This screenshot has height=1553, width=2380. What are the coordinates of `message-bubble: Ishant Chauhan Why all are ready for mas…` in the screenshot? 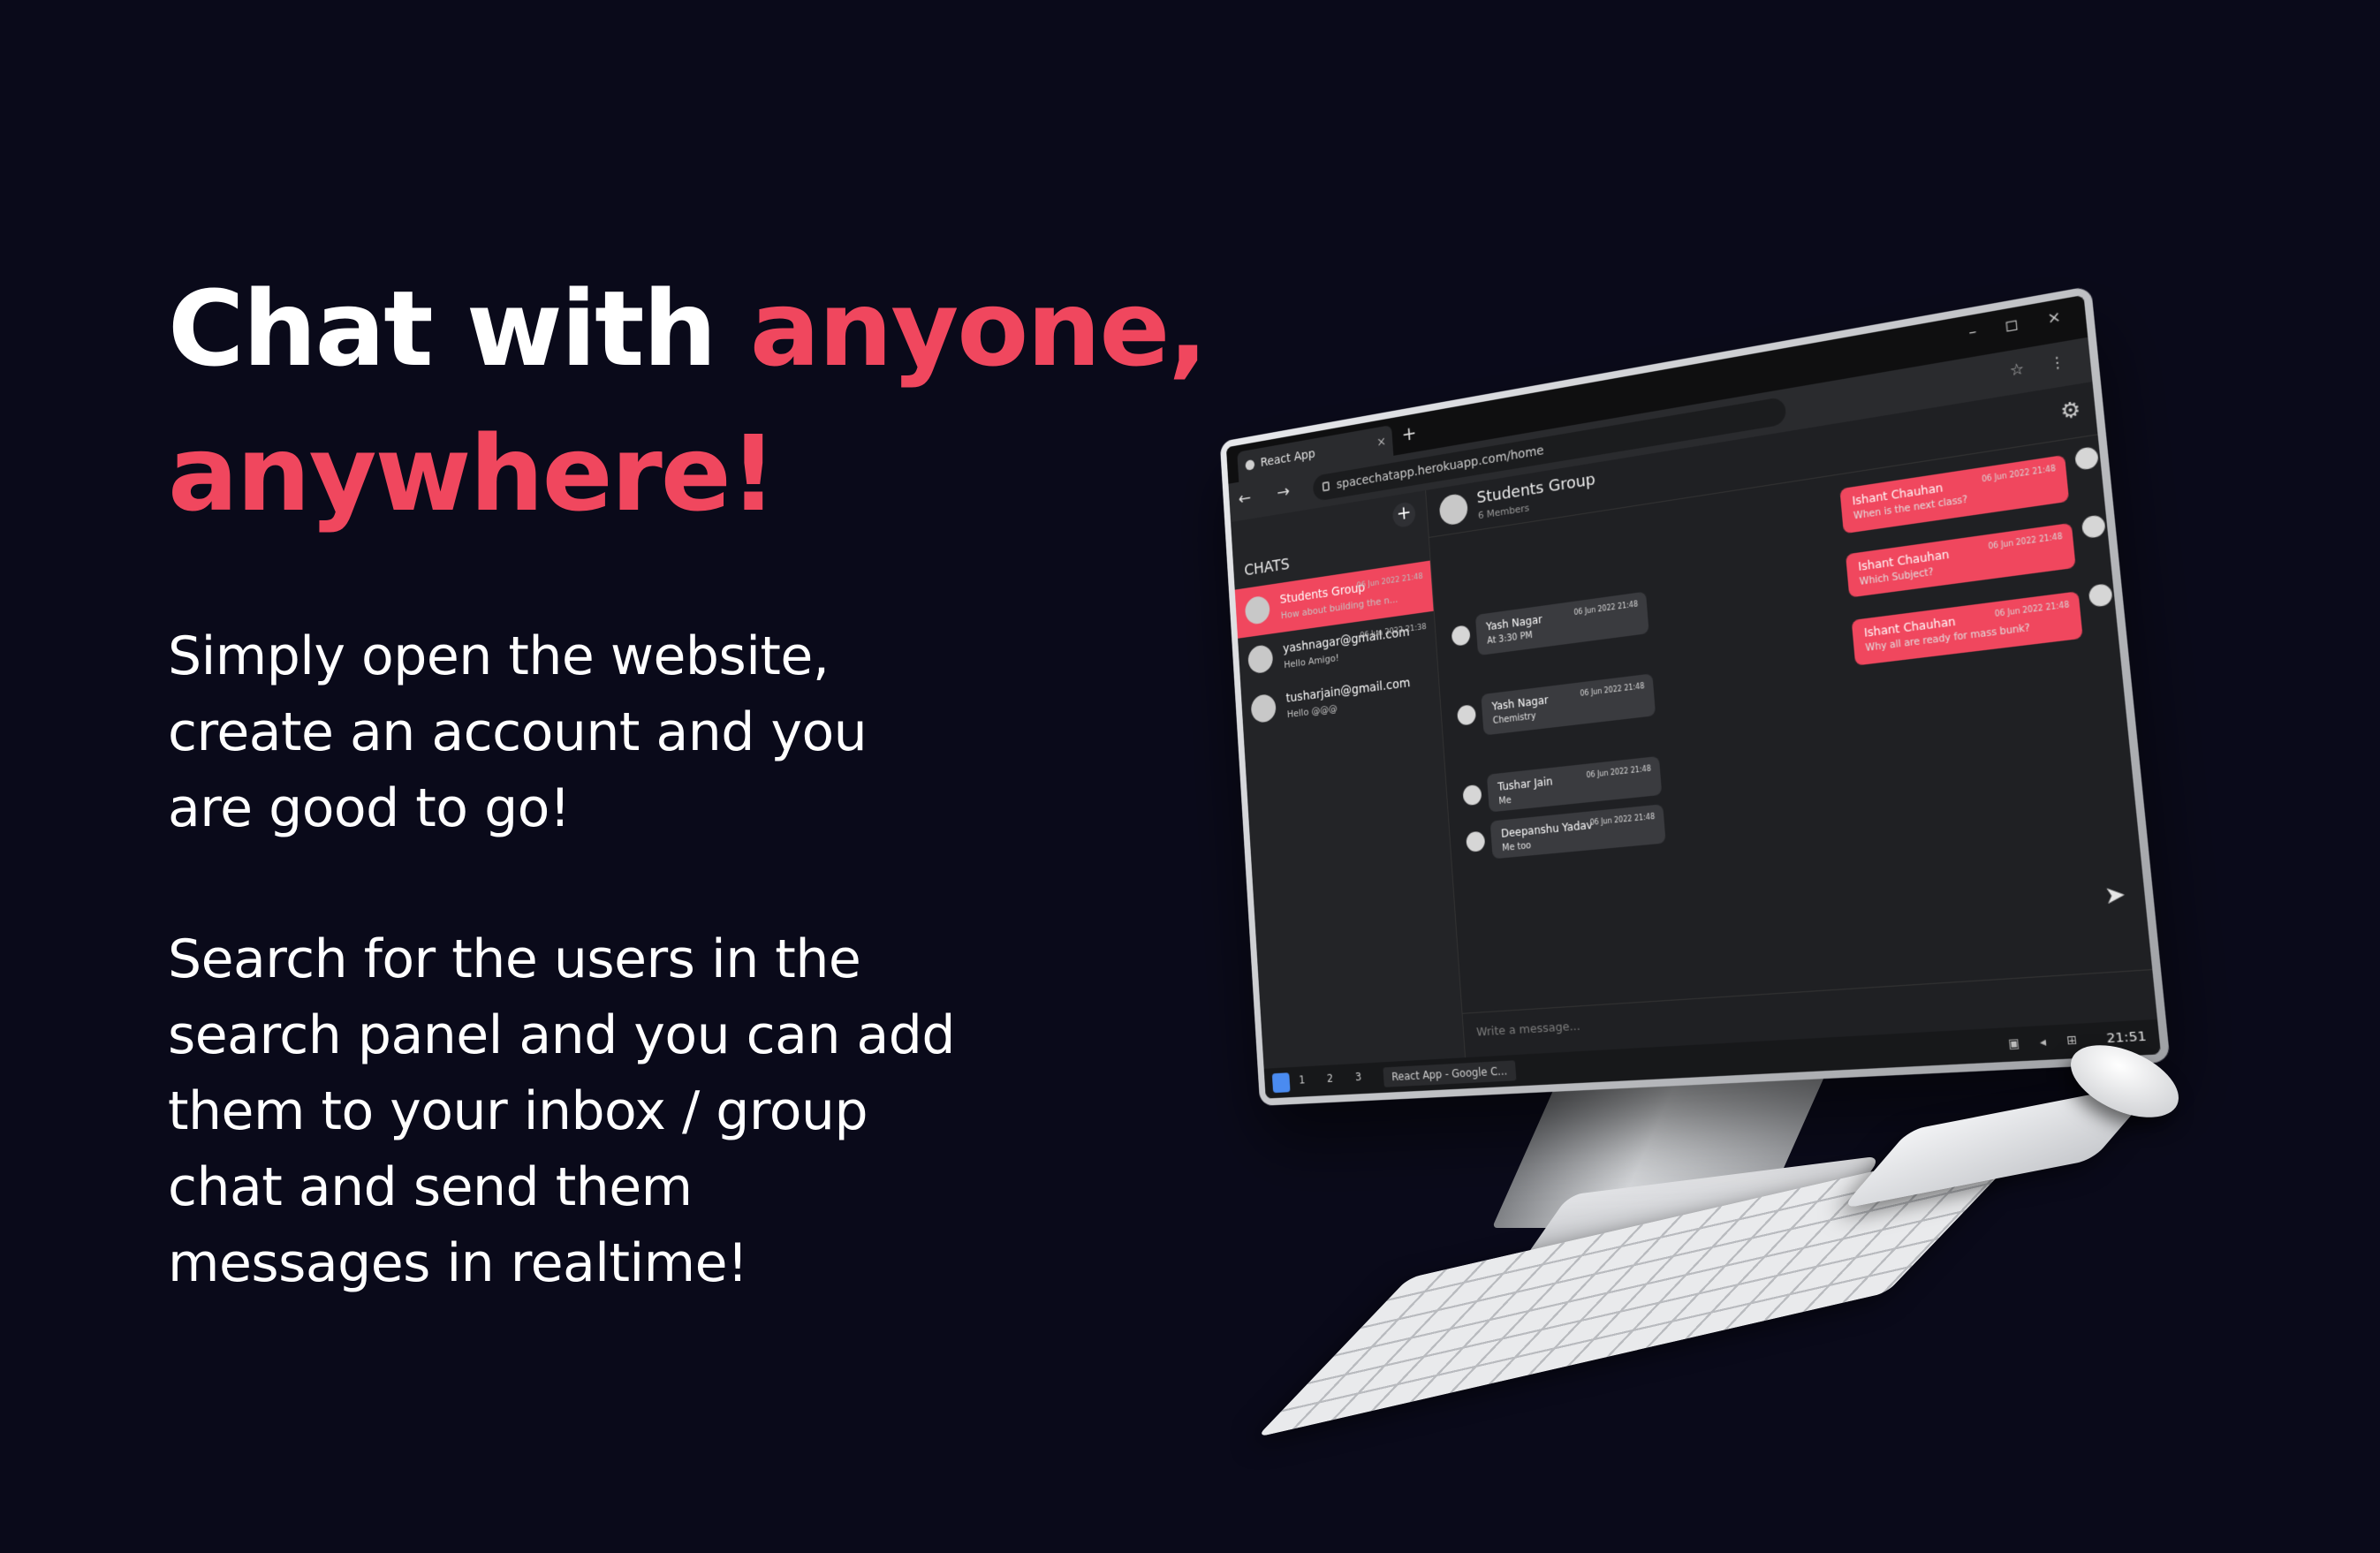 It's located at (1967, 628).